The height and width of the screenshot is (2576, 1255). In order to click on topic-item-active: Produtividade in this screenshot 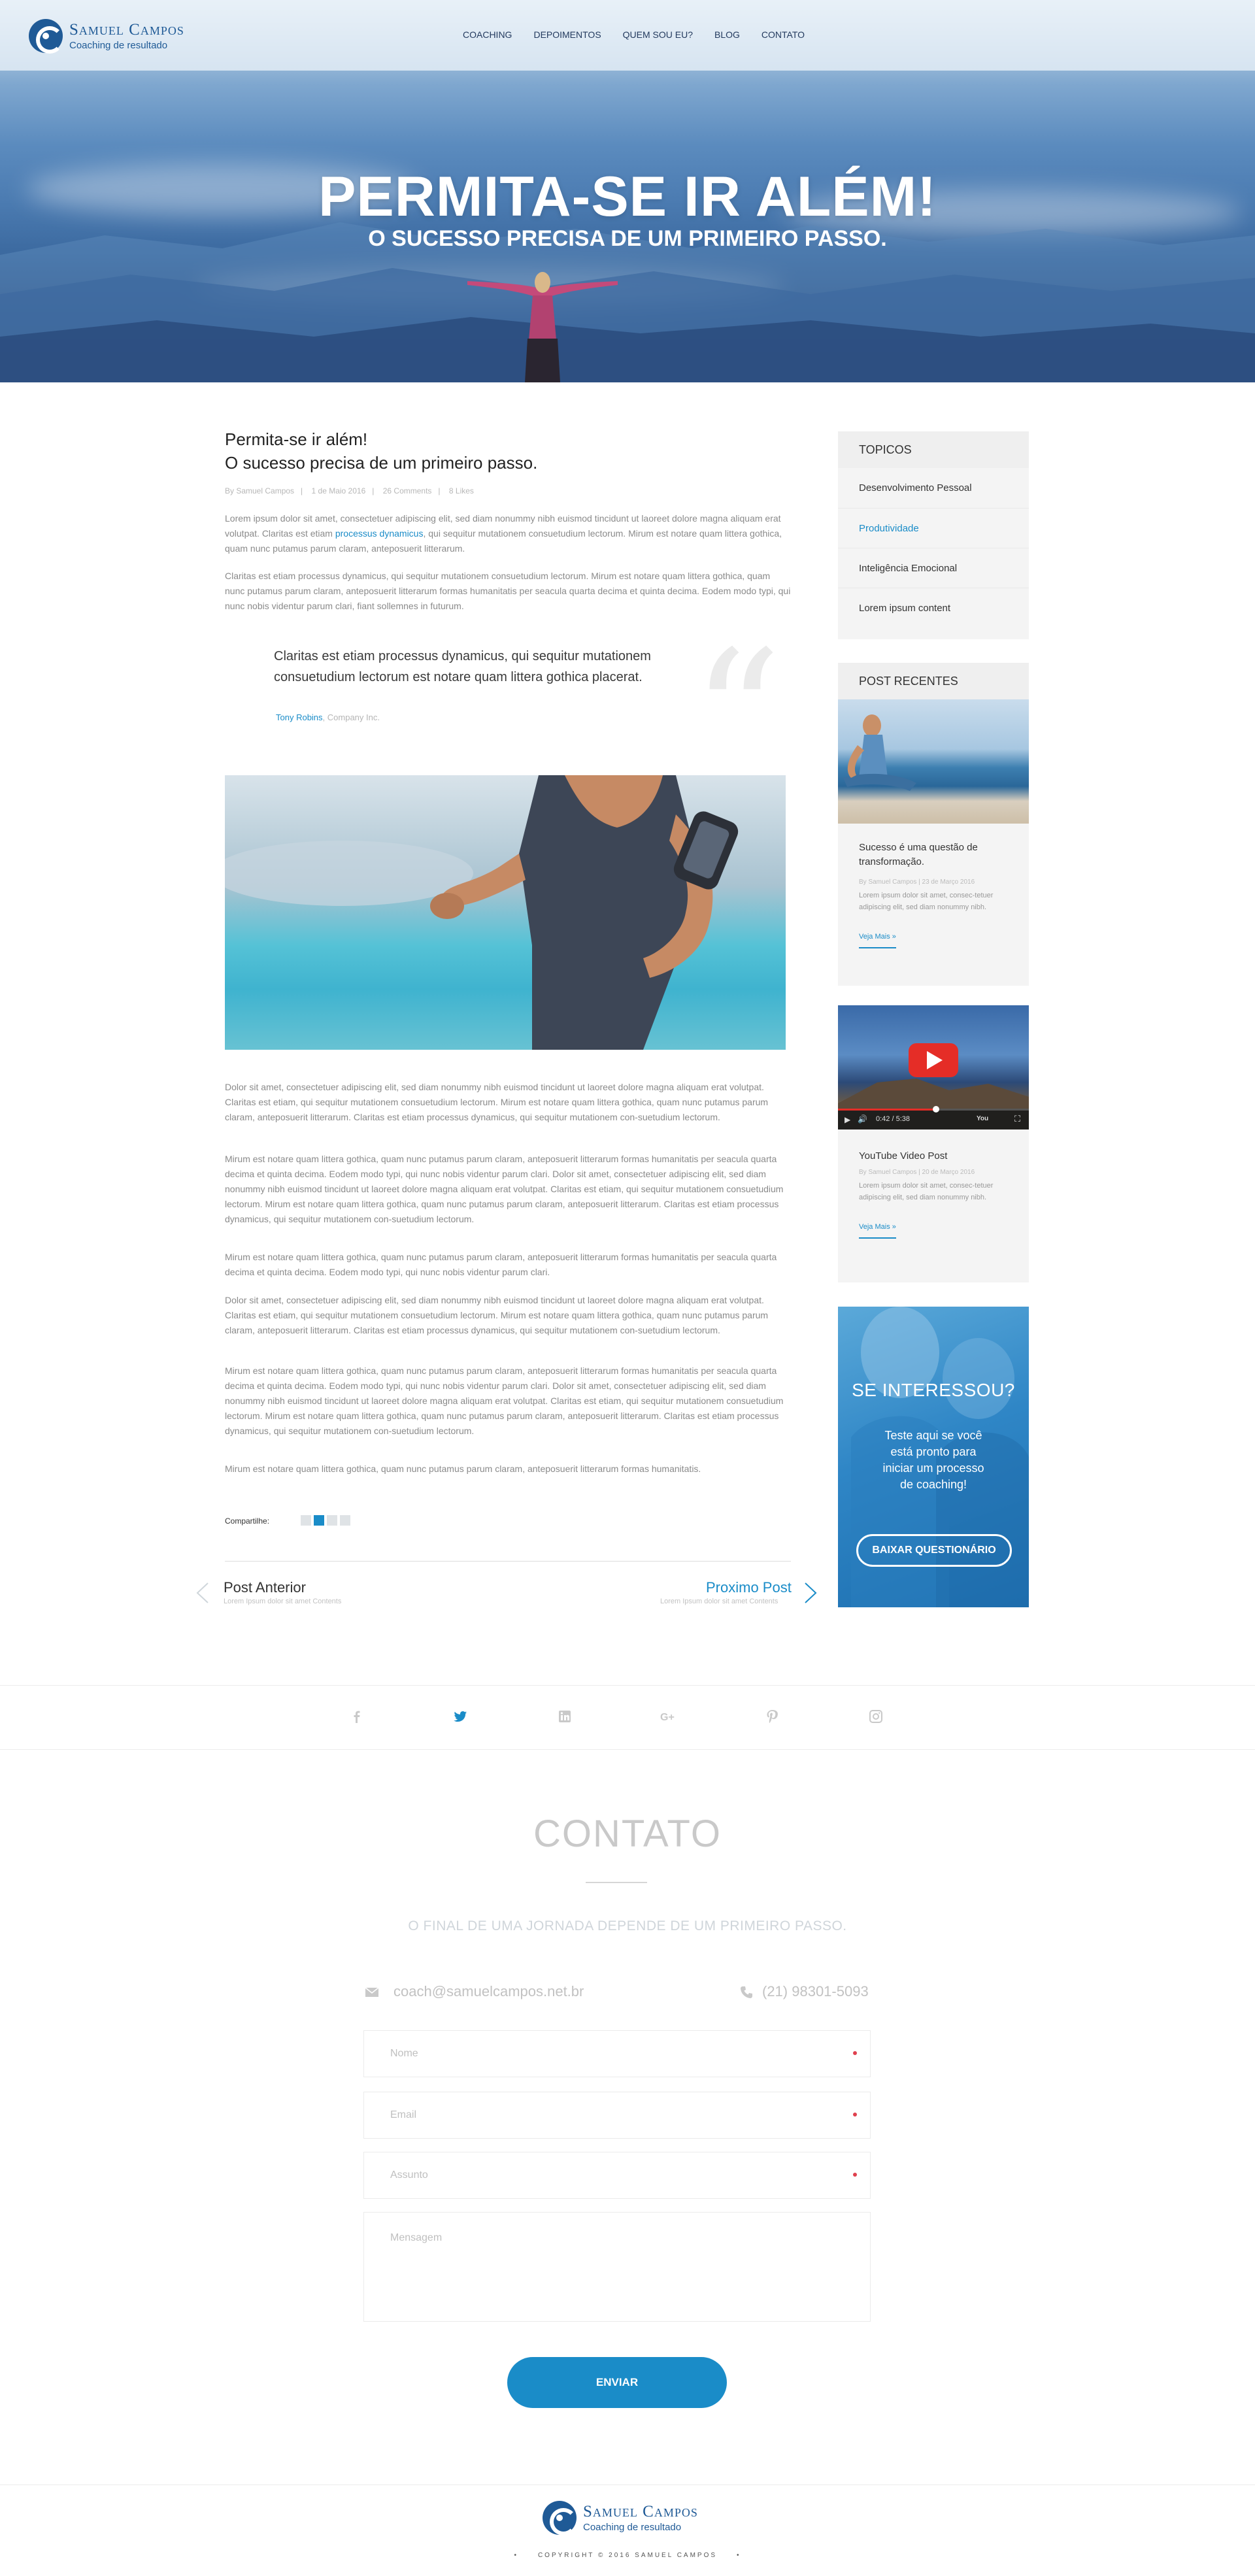, I will do `click(934, 528)`.